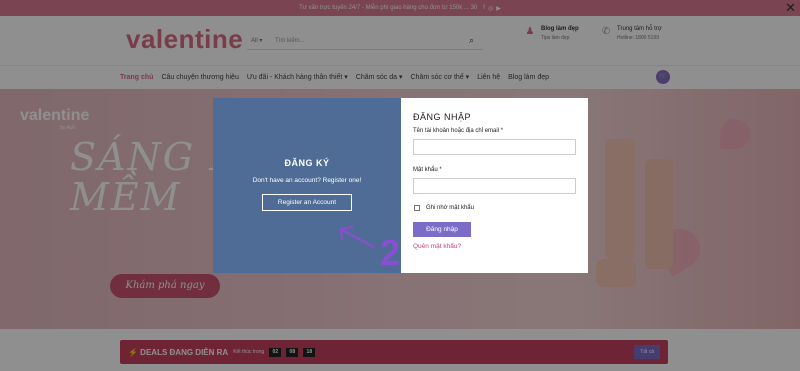  Describe the element at coordinates (442, 229) in the screenshot. I see `login-button: Đăng nhập` at that location.